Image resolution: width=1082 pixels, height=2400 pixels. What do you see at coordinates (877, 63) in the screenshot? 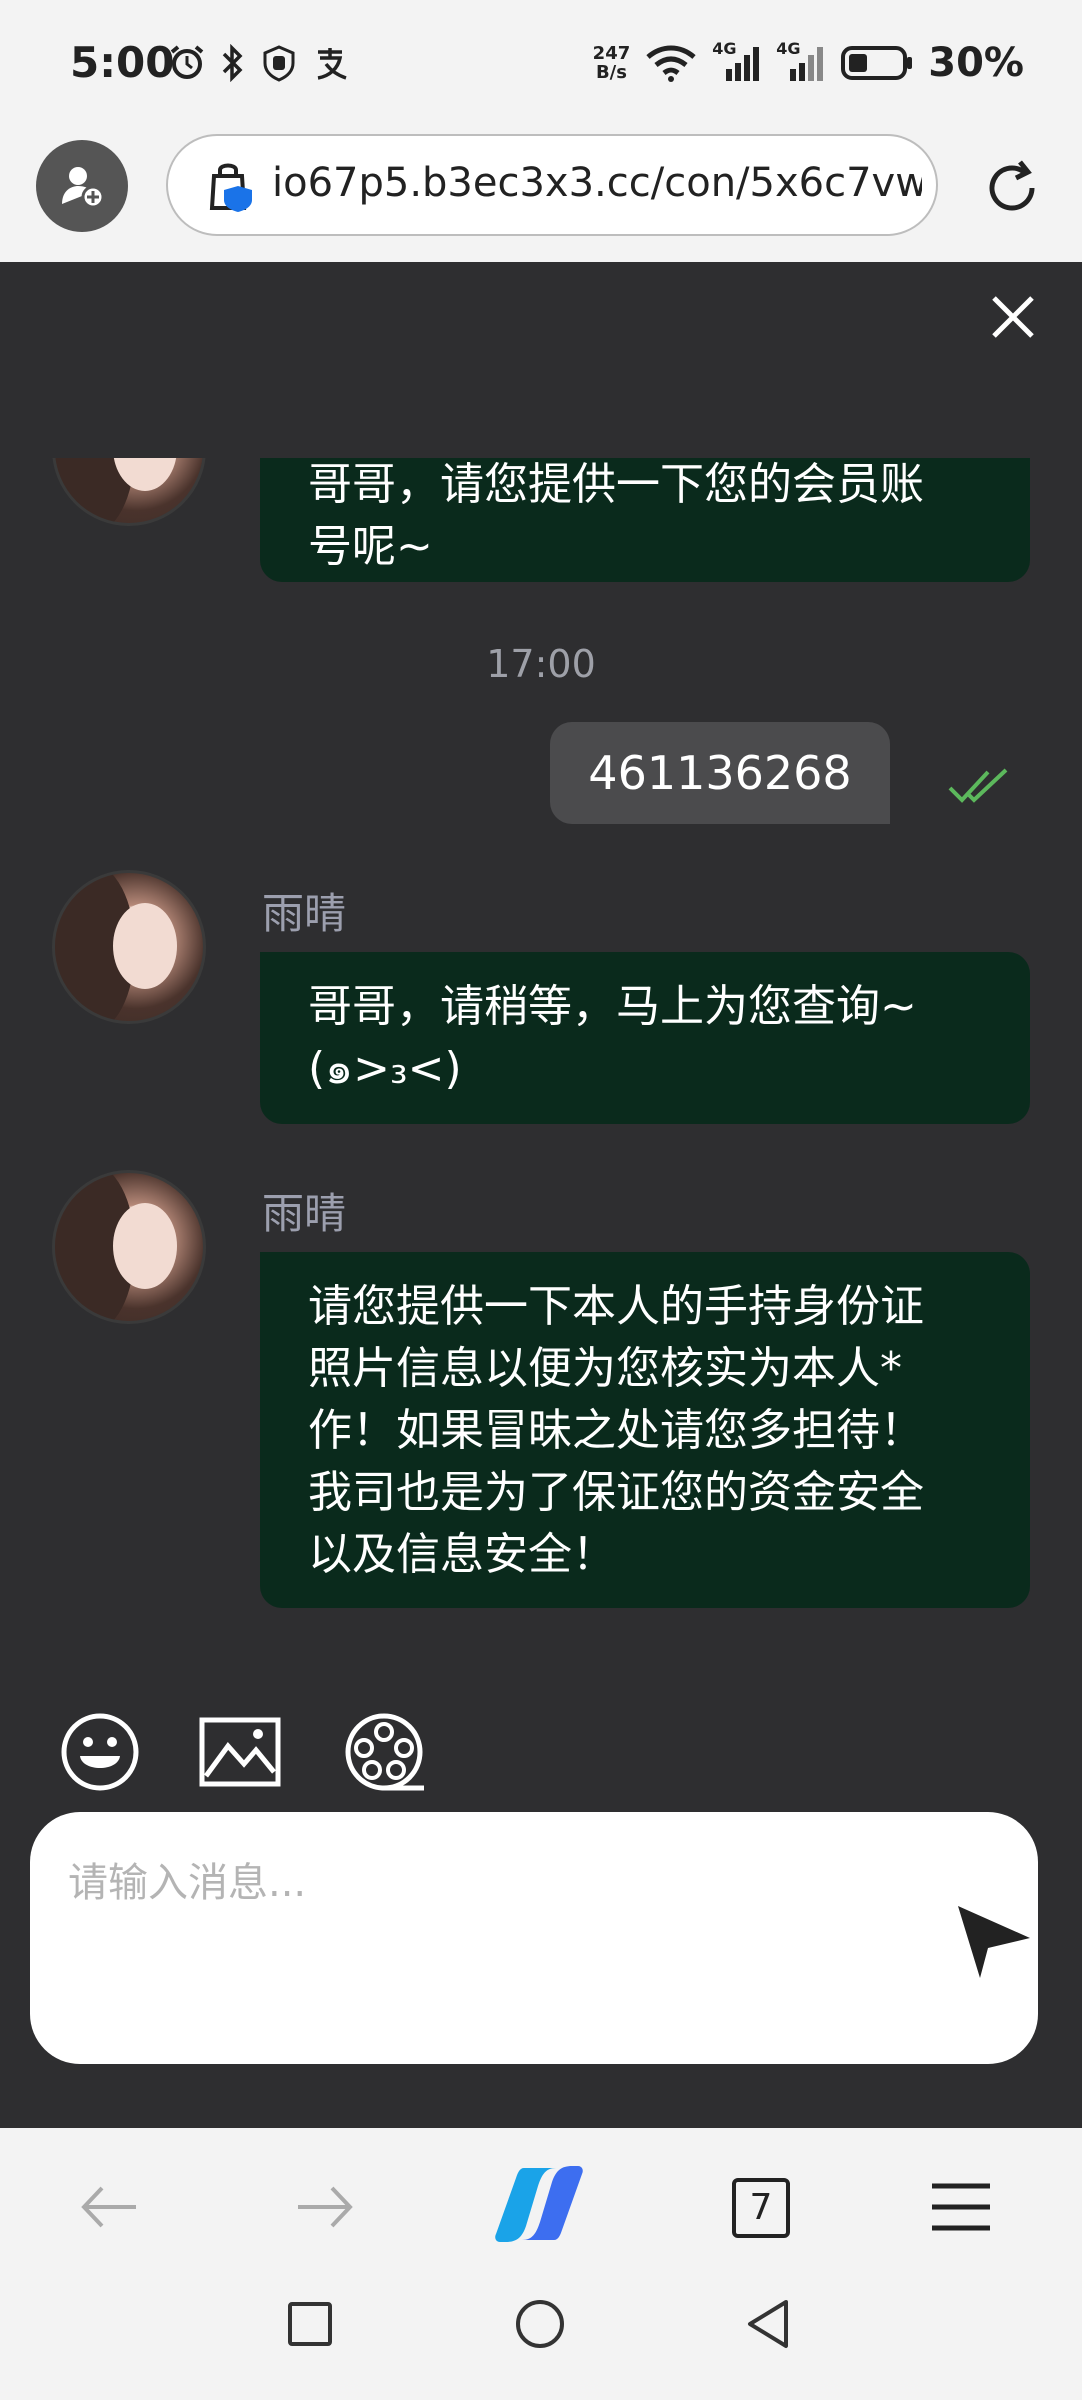
I see `battery-icon` at bounding box center [877, 63].